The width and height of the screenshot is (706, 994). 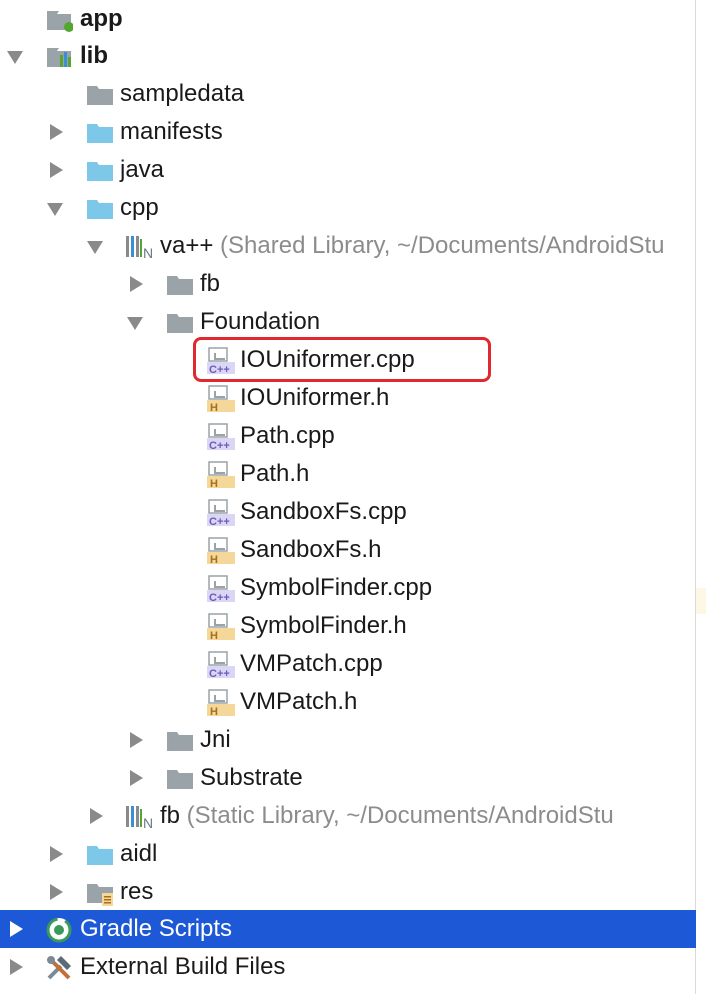 What do you see at coordinates (348, 929) in the screenshot?
I see `tree-item-gradle-scripts: Gradle Scripts` at bounding box center [348, 929].